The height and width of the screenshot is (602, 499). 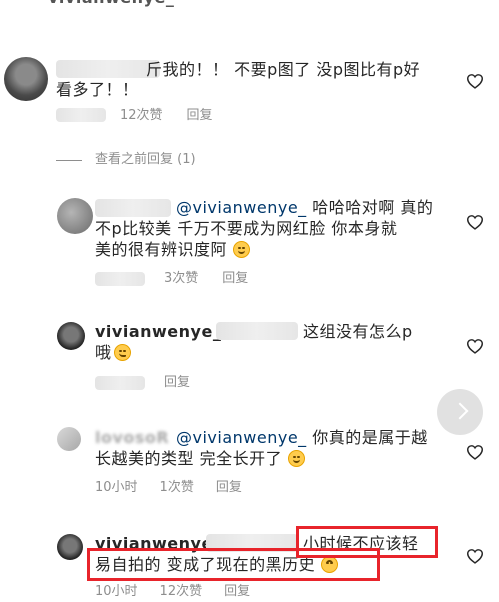 I want to click on likes-count: 3次赞, so click(x=181, y=278).